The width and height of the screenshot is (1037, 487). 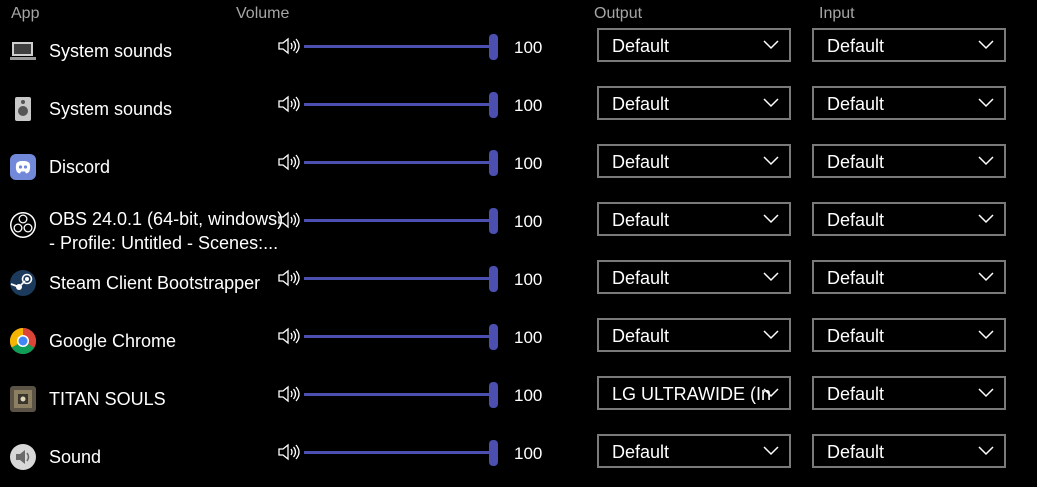 I want to click on app-name: TITAN SOULS, so click(x=107, y=399).